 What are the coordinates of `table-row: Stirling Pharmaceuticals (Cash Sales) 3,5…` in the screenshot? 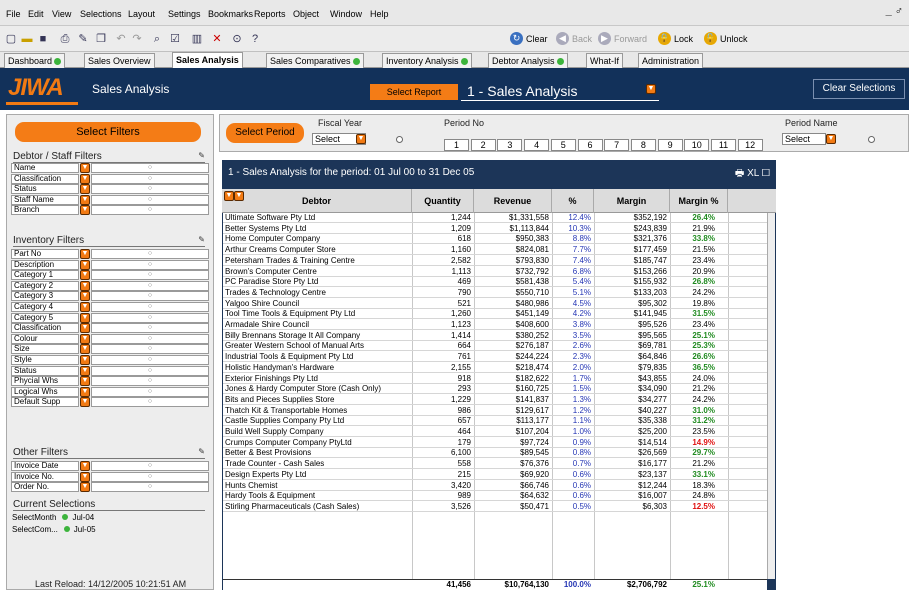 It's located at (495, 507).